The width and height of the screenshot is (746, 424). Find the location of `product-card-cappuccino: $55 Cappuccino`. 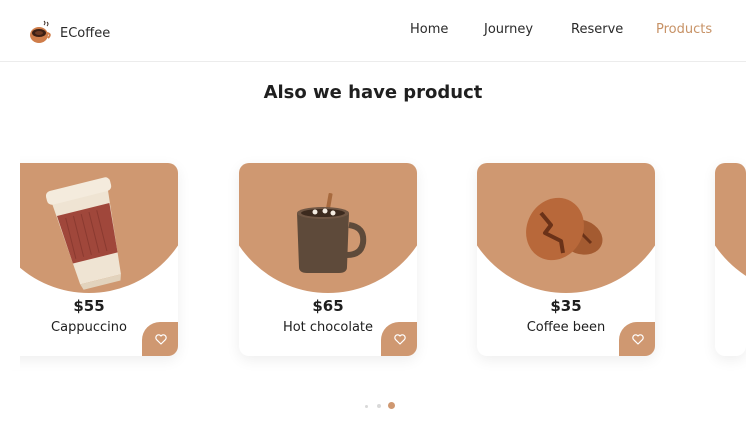

product-card-cappuccino: $55 Cappuccino is located at coordinates (89, 259).